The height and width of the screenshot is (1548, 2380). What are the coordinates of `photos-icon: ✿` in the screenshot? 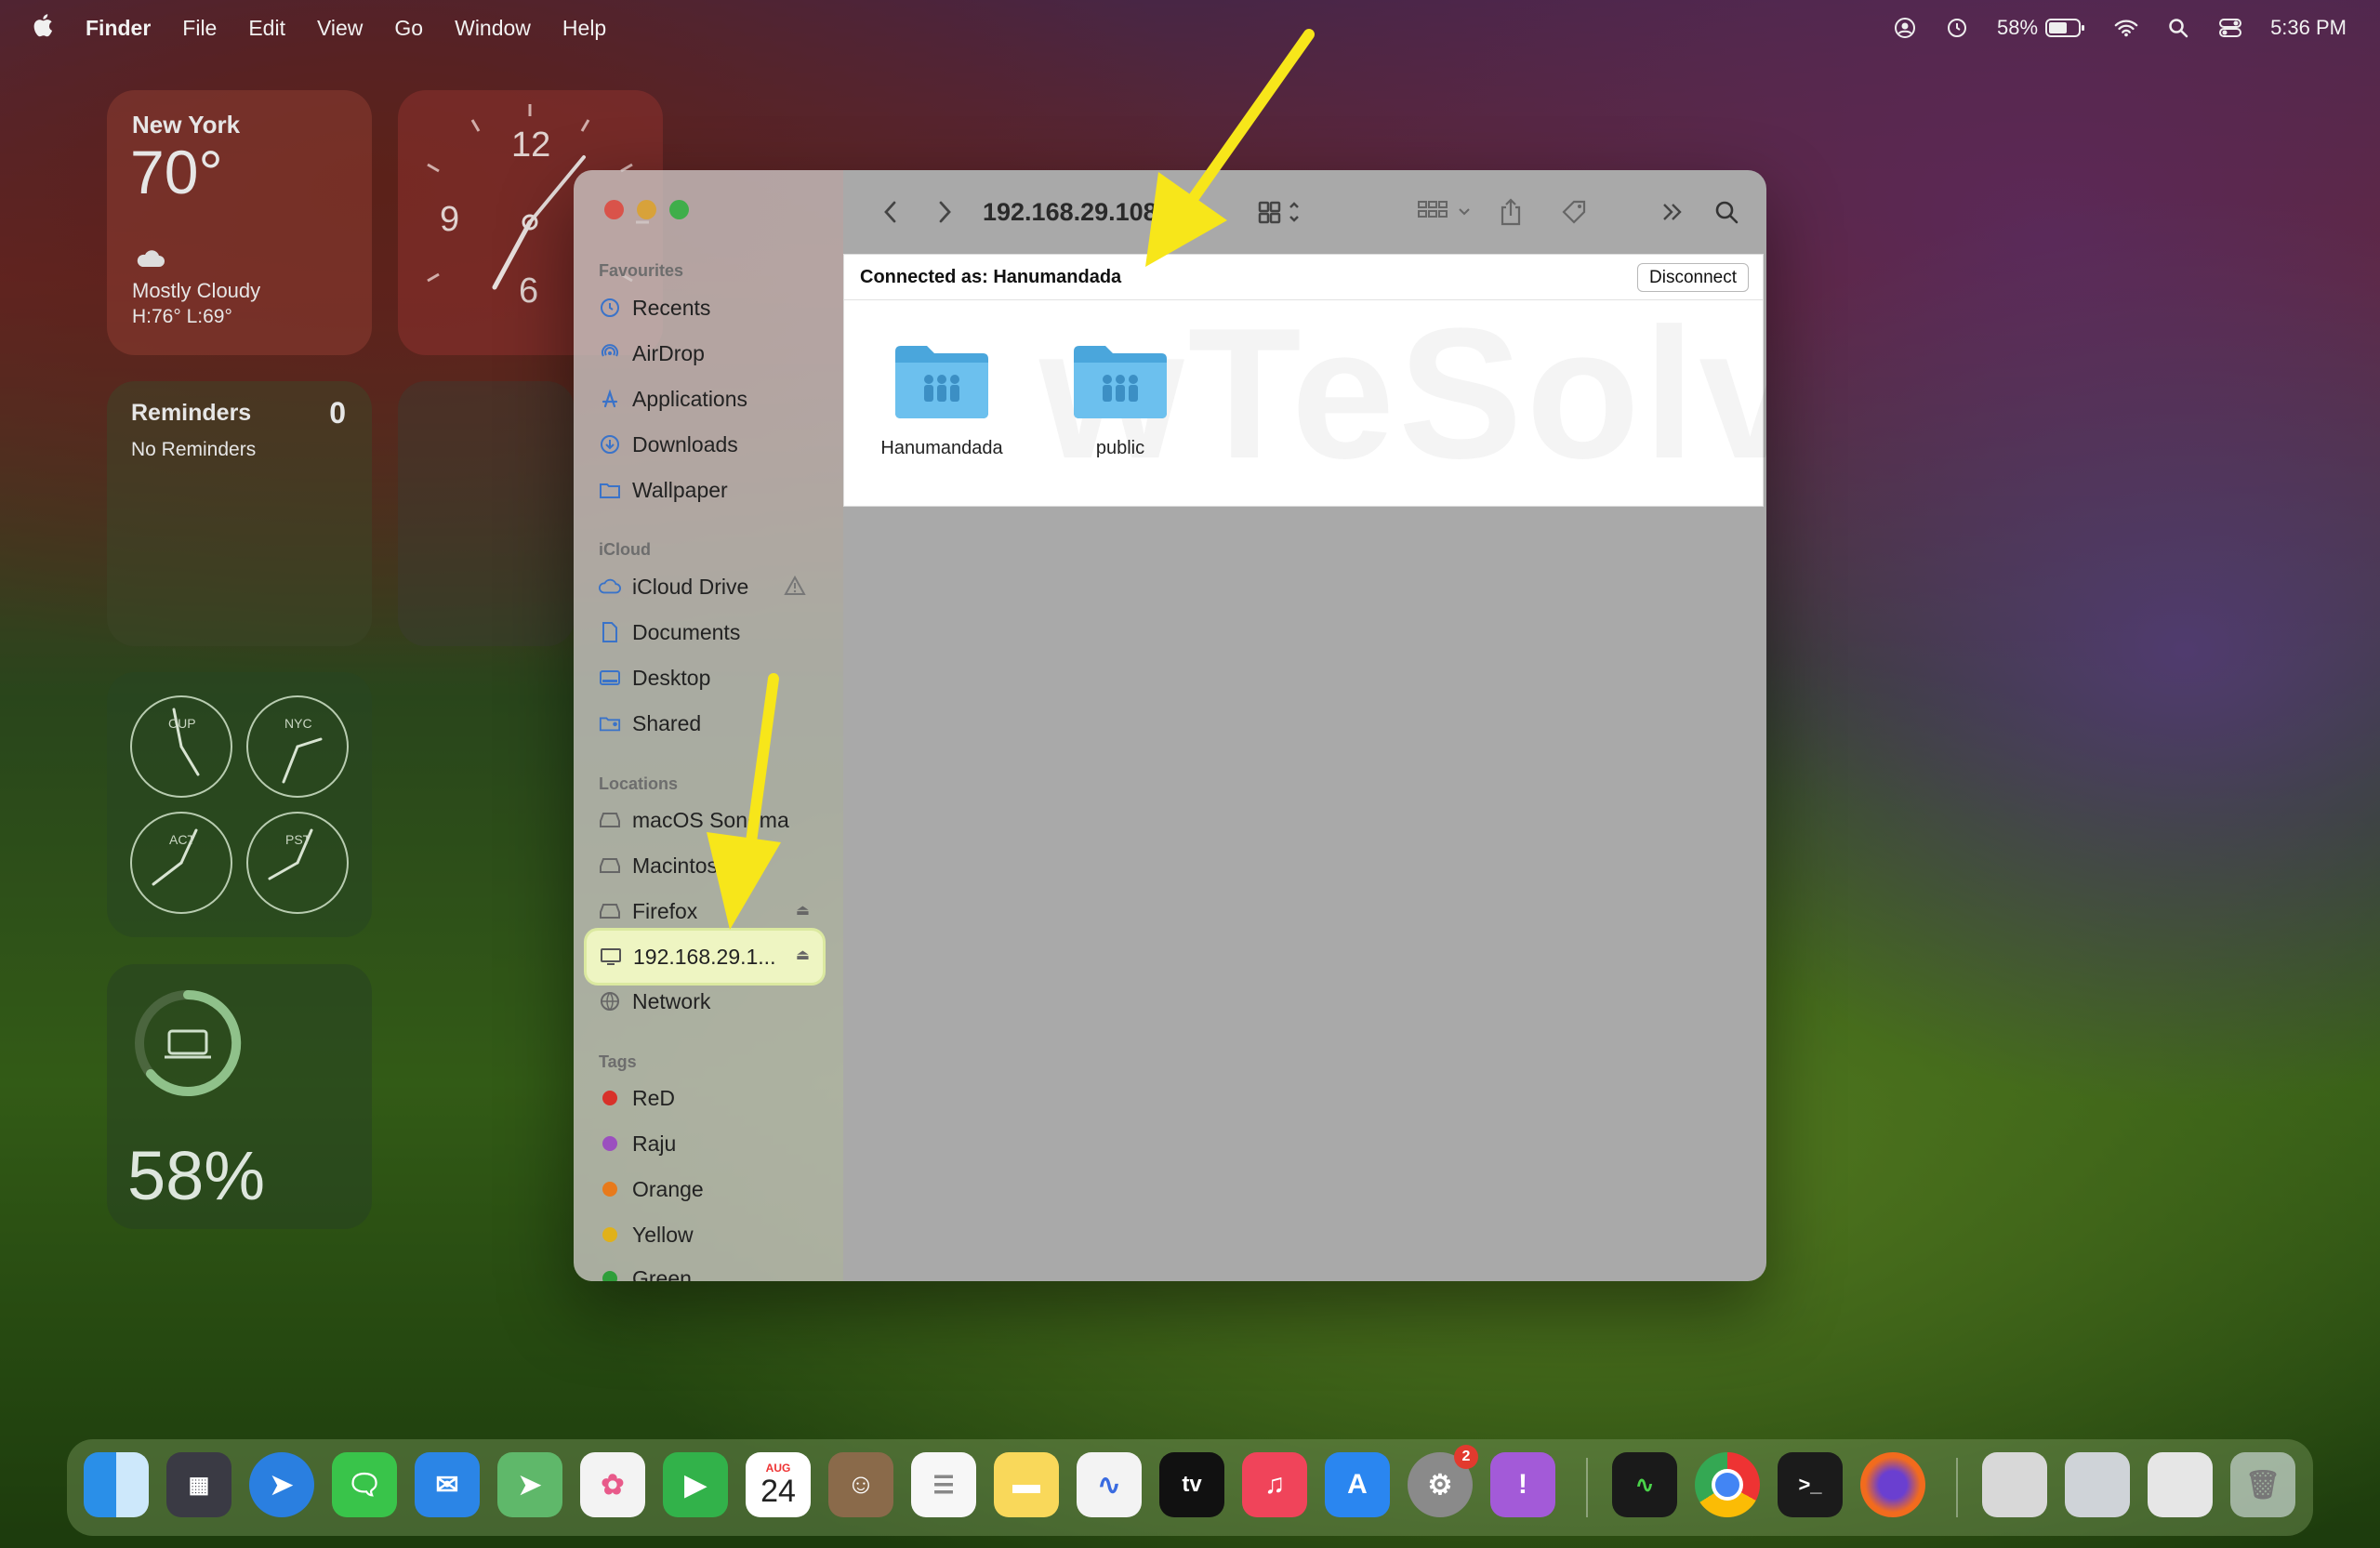 It's located at (612, 1484).